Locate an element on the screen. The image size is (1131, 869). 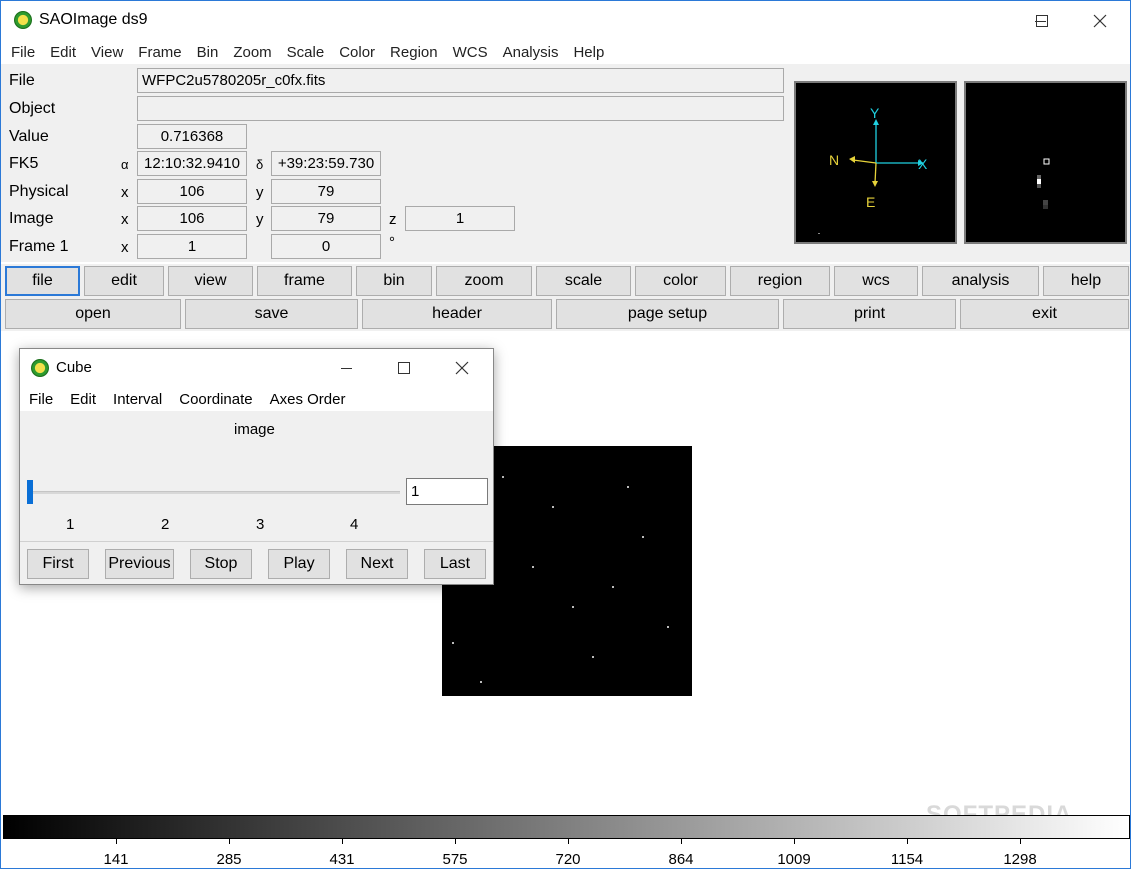
compass-east-axis is located at coordinates (875, 173).